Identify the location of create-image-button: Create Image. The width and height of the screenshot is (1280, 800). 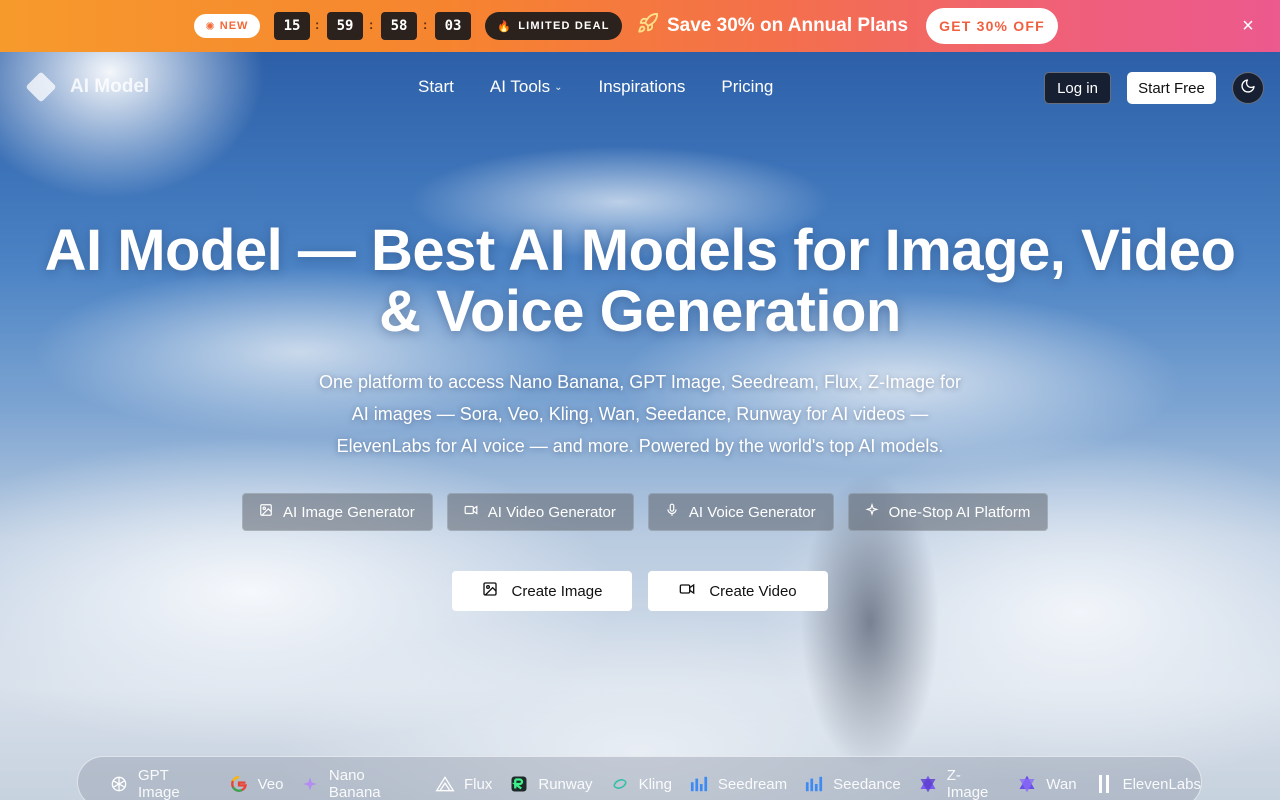
(542, 591).